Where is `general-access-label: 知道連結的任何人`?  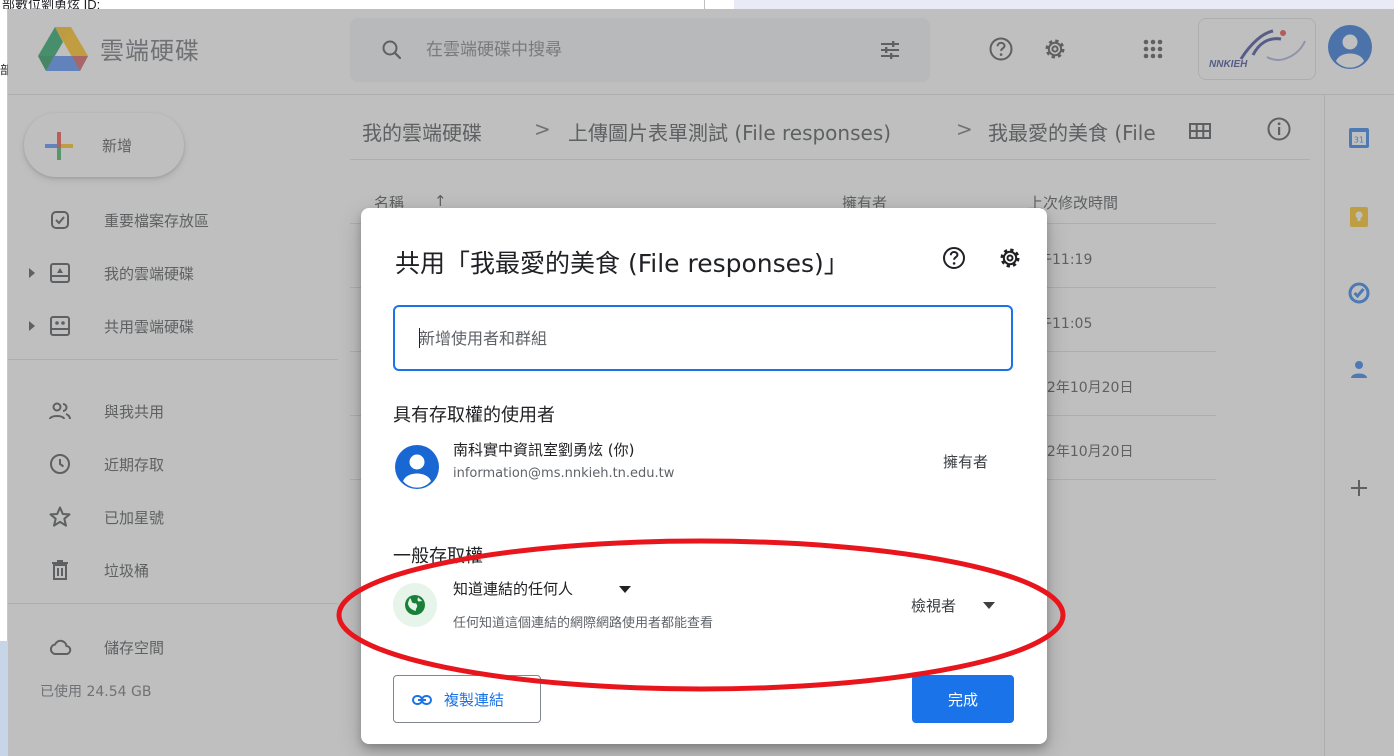
general-access-label: 知道連結的任何人 is located at coordinates (513, 589).